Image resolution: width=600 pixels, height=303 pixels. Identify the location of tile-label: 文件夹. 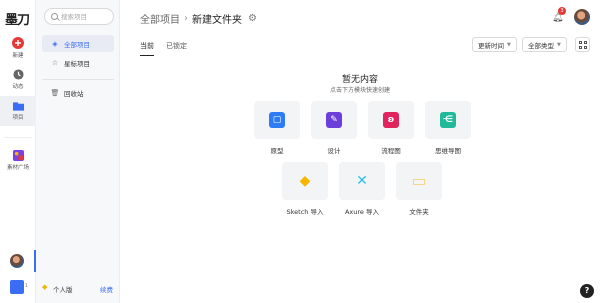
(419, 212).